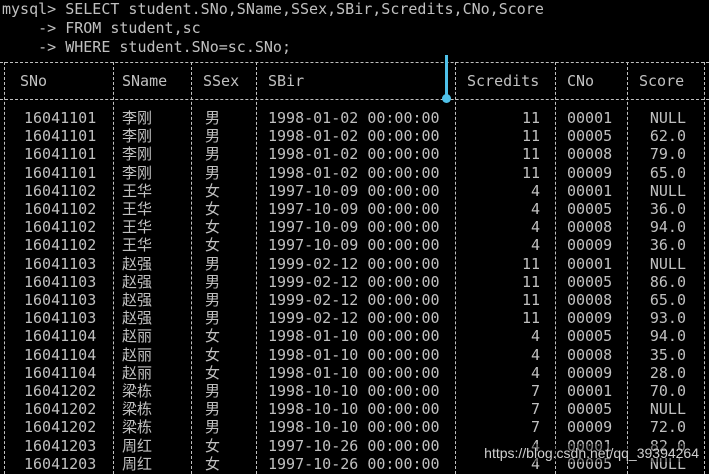  What do you see at coordinates (667, 427) in the screenshot?
I see `cell-score: 72.0` at bounding box center [667, 427].